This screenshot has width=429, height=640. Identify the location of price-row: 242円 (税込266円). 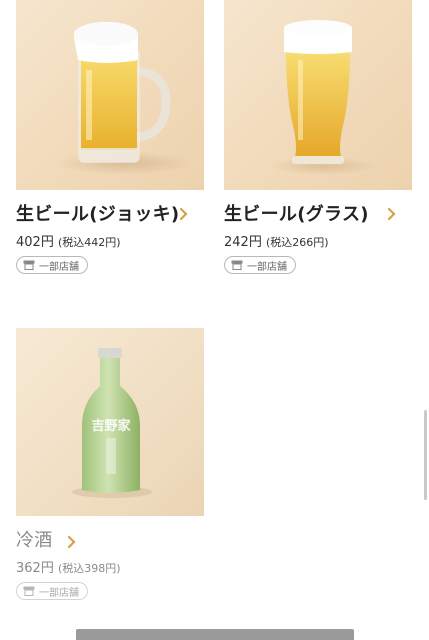
(319, 240).